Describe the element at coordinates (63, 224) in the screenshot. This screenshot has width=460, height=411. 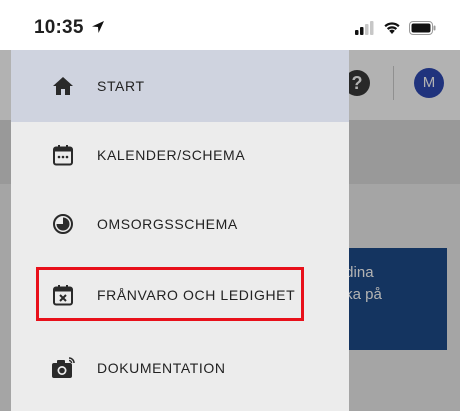
I see `care-schedule-icon` at that location.